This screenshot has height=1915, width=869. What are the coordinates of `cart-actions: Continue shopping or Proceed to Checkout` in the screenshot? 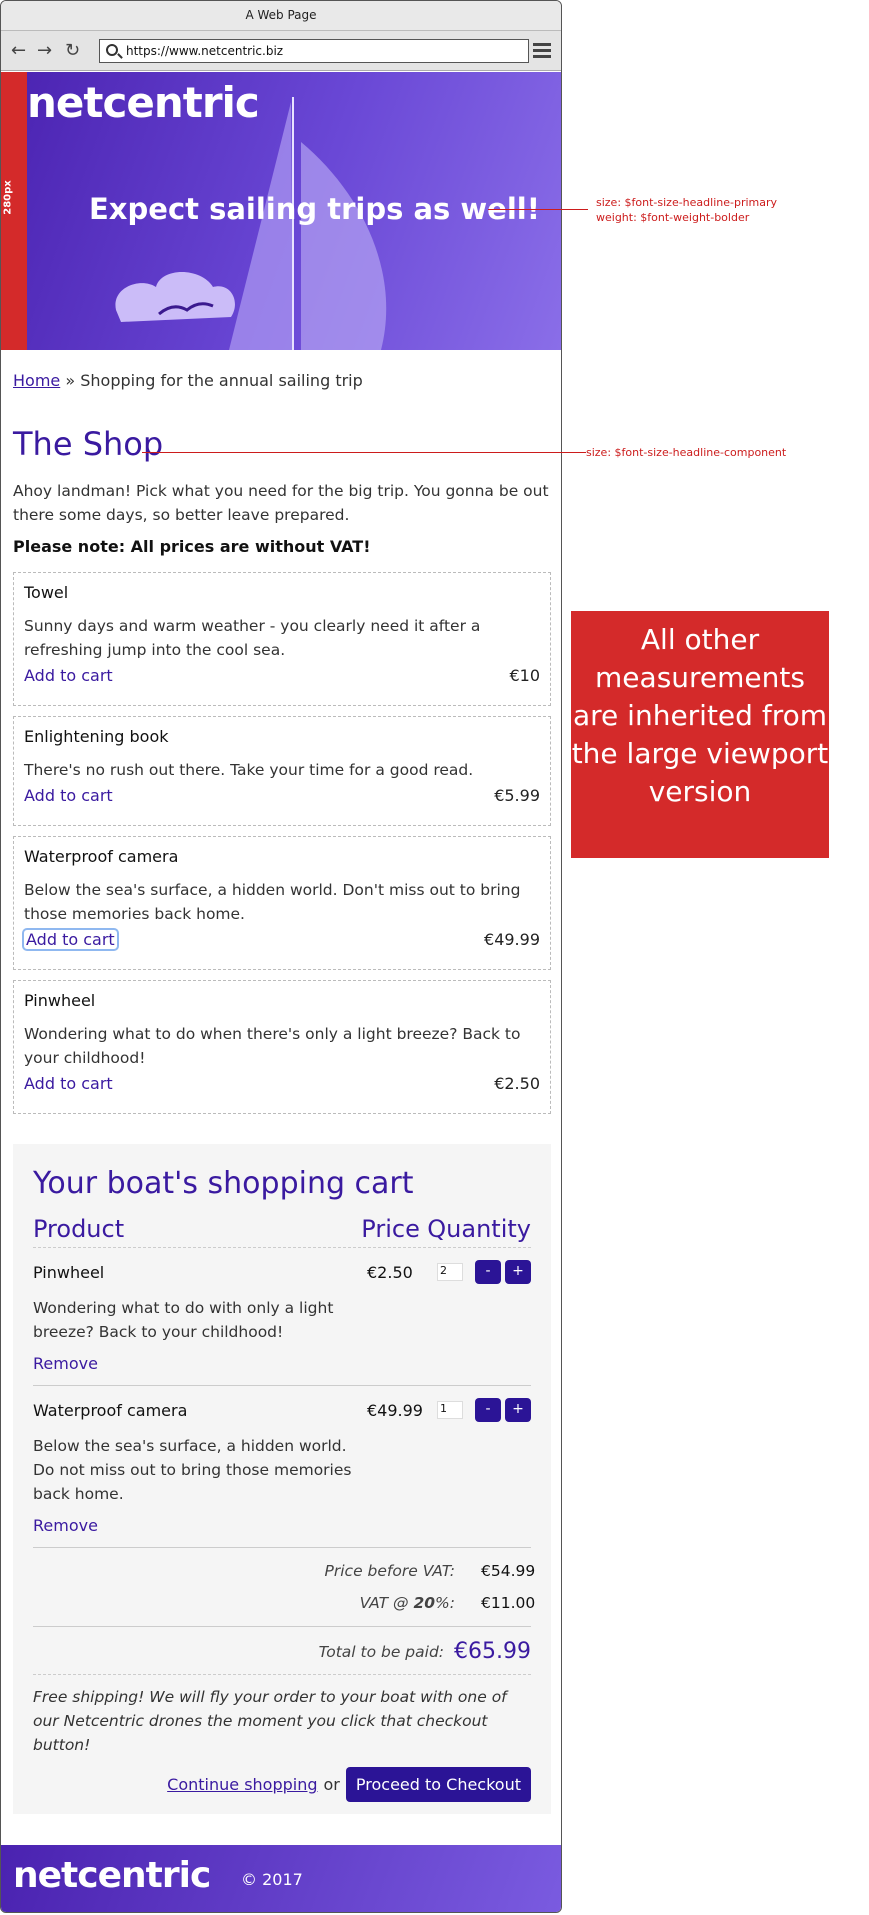 It's located at (282, 1784).